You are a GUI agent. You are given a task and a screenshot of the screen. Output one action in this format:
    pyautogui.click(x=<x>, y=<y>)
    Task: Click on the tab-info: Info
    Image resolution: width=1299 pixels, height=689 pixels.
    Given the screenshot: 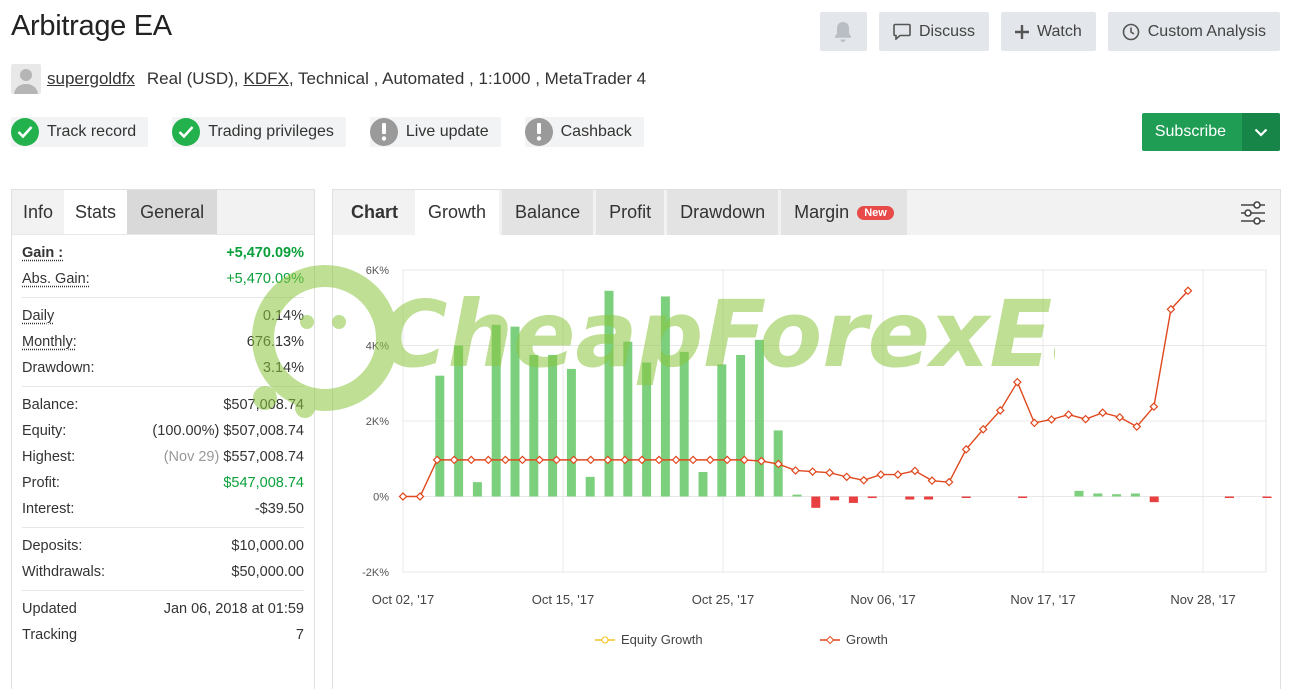 What is the action you would take?
    pyautogui.click(x=38, y=212)
    